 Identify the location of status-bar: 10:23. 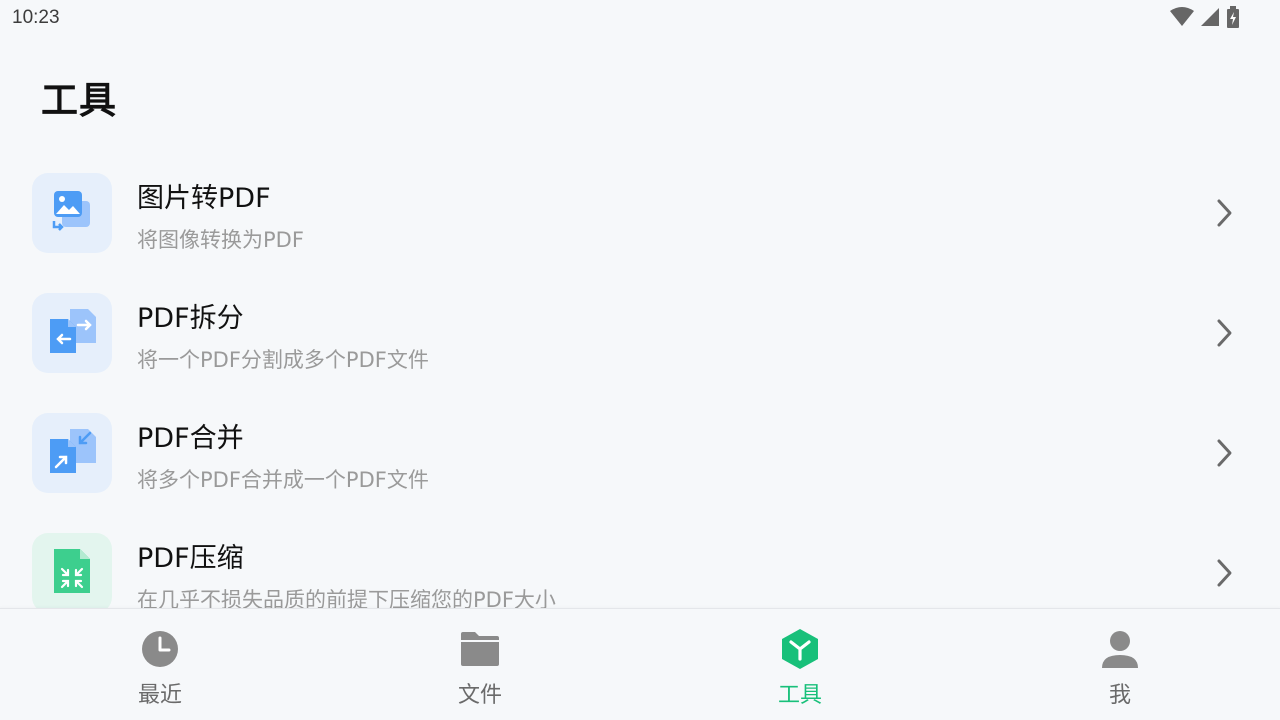
(640, 18).